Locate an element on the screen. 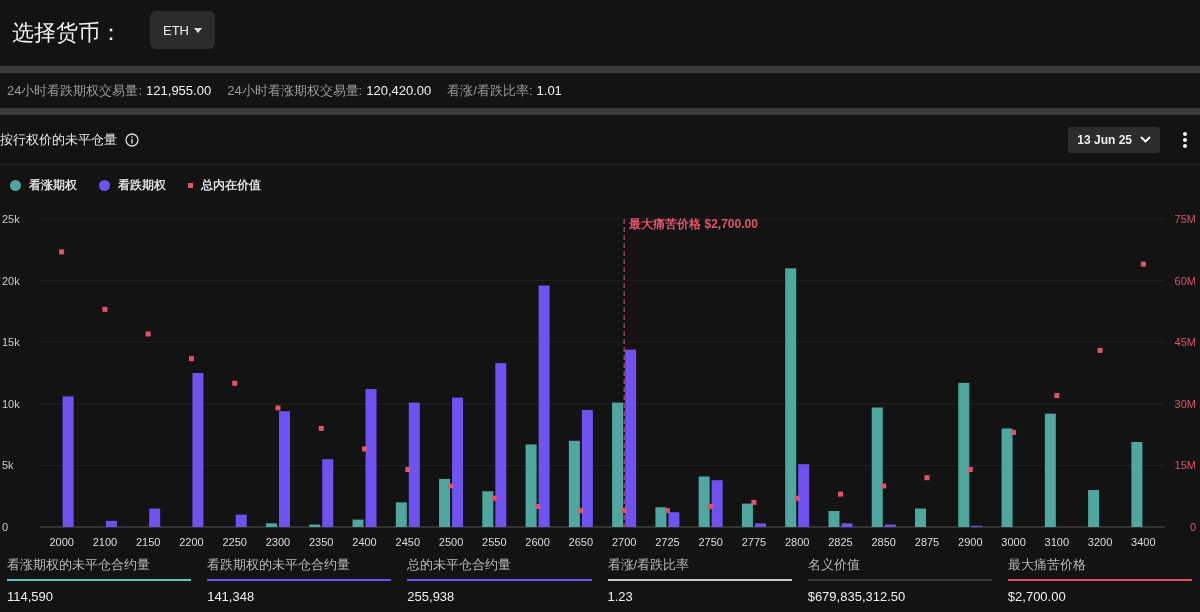 This screenshot has width=1200, height=612. axis-label: 45M is located at coordinates (1185, 342).